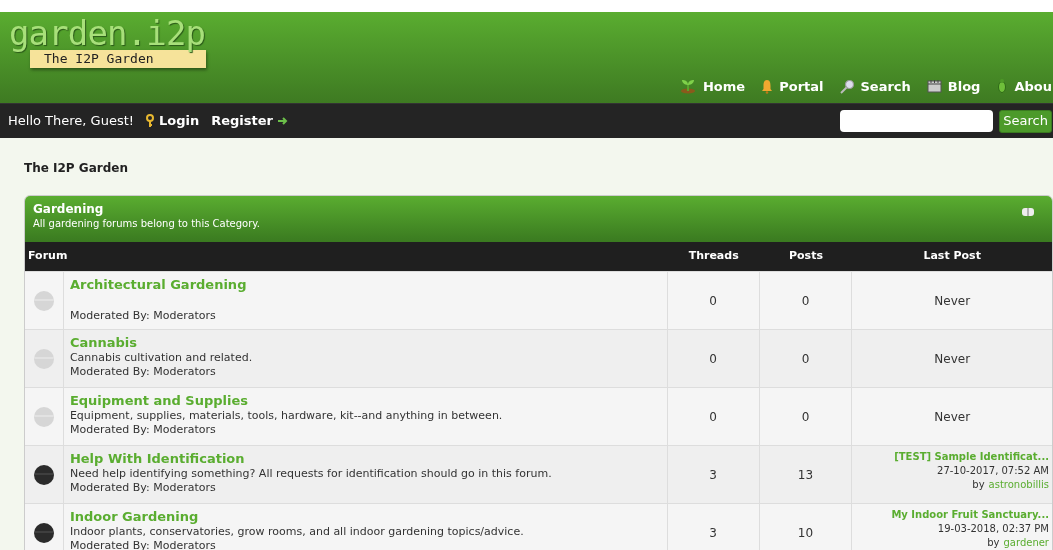  Describe the element at coordinates (713, 256) in the screenshot. I see `column-header: Threads` at that location.